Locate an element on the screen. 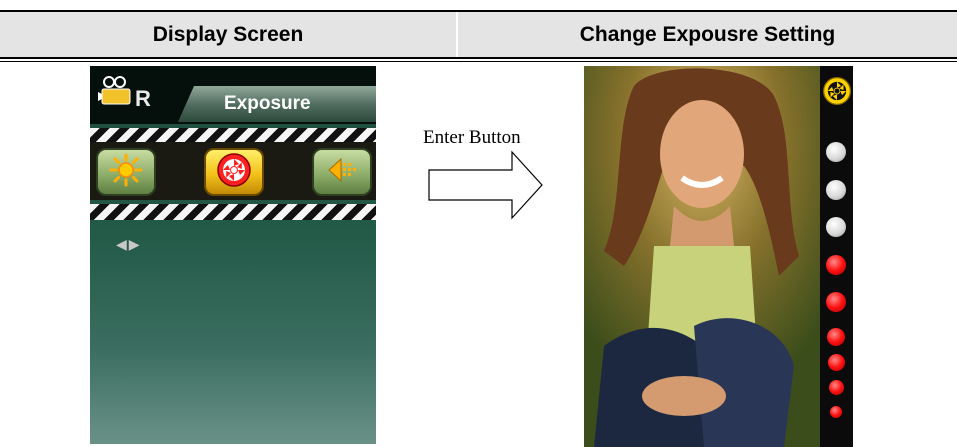  exposure-scale-bar is located at coordinates (836, 256).